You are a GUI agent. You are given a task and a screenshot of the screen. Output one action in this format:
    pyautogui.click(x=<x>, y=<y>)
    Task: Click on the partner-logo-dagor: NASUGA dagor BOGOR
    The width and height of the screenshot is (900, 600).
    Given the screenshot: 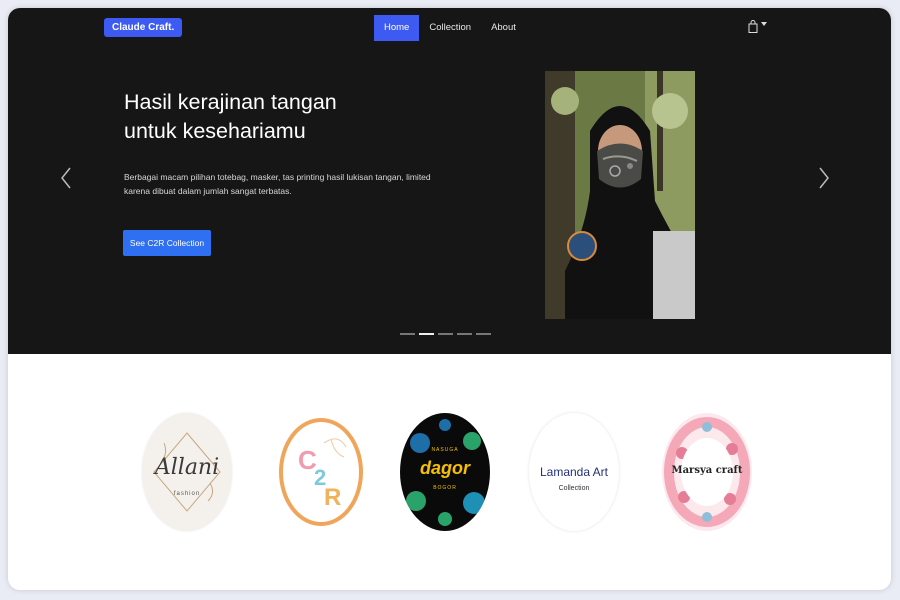 What is the action you would take?
    pyautogui.click(x=445, y=472)
    